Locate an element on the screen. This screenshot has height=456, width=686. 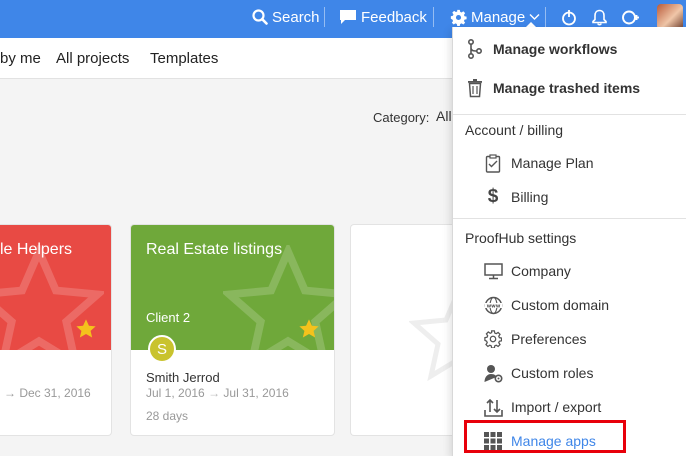
menu-item-custom-domain: www Custom domain is located at coordinates (546, 305).